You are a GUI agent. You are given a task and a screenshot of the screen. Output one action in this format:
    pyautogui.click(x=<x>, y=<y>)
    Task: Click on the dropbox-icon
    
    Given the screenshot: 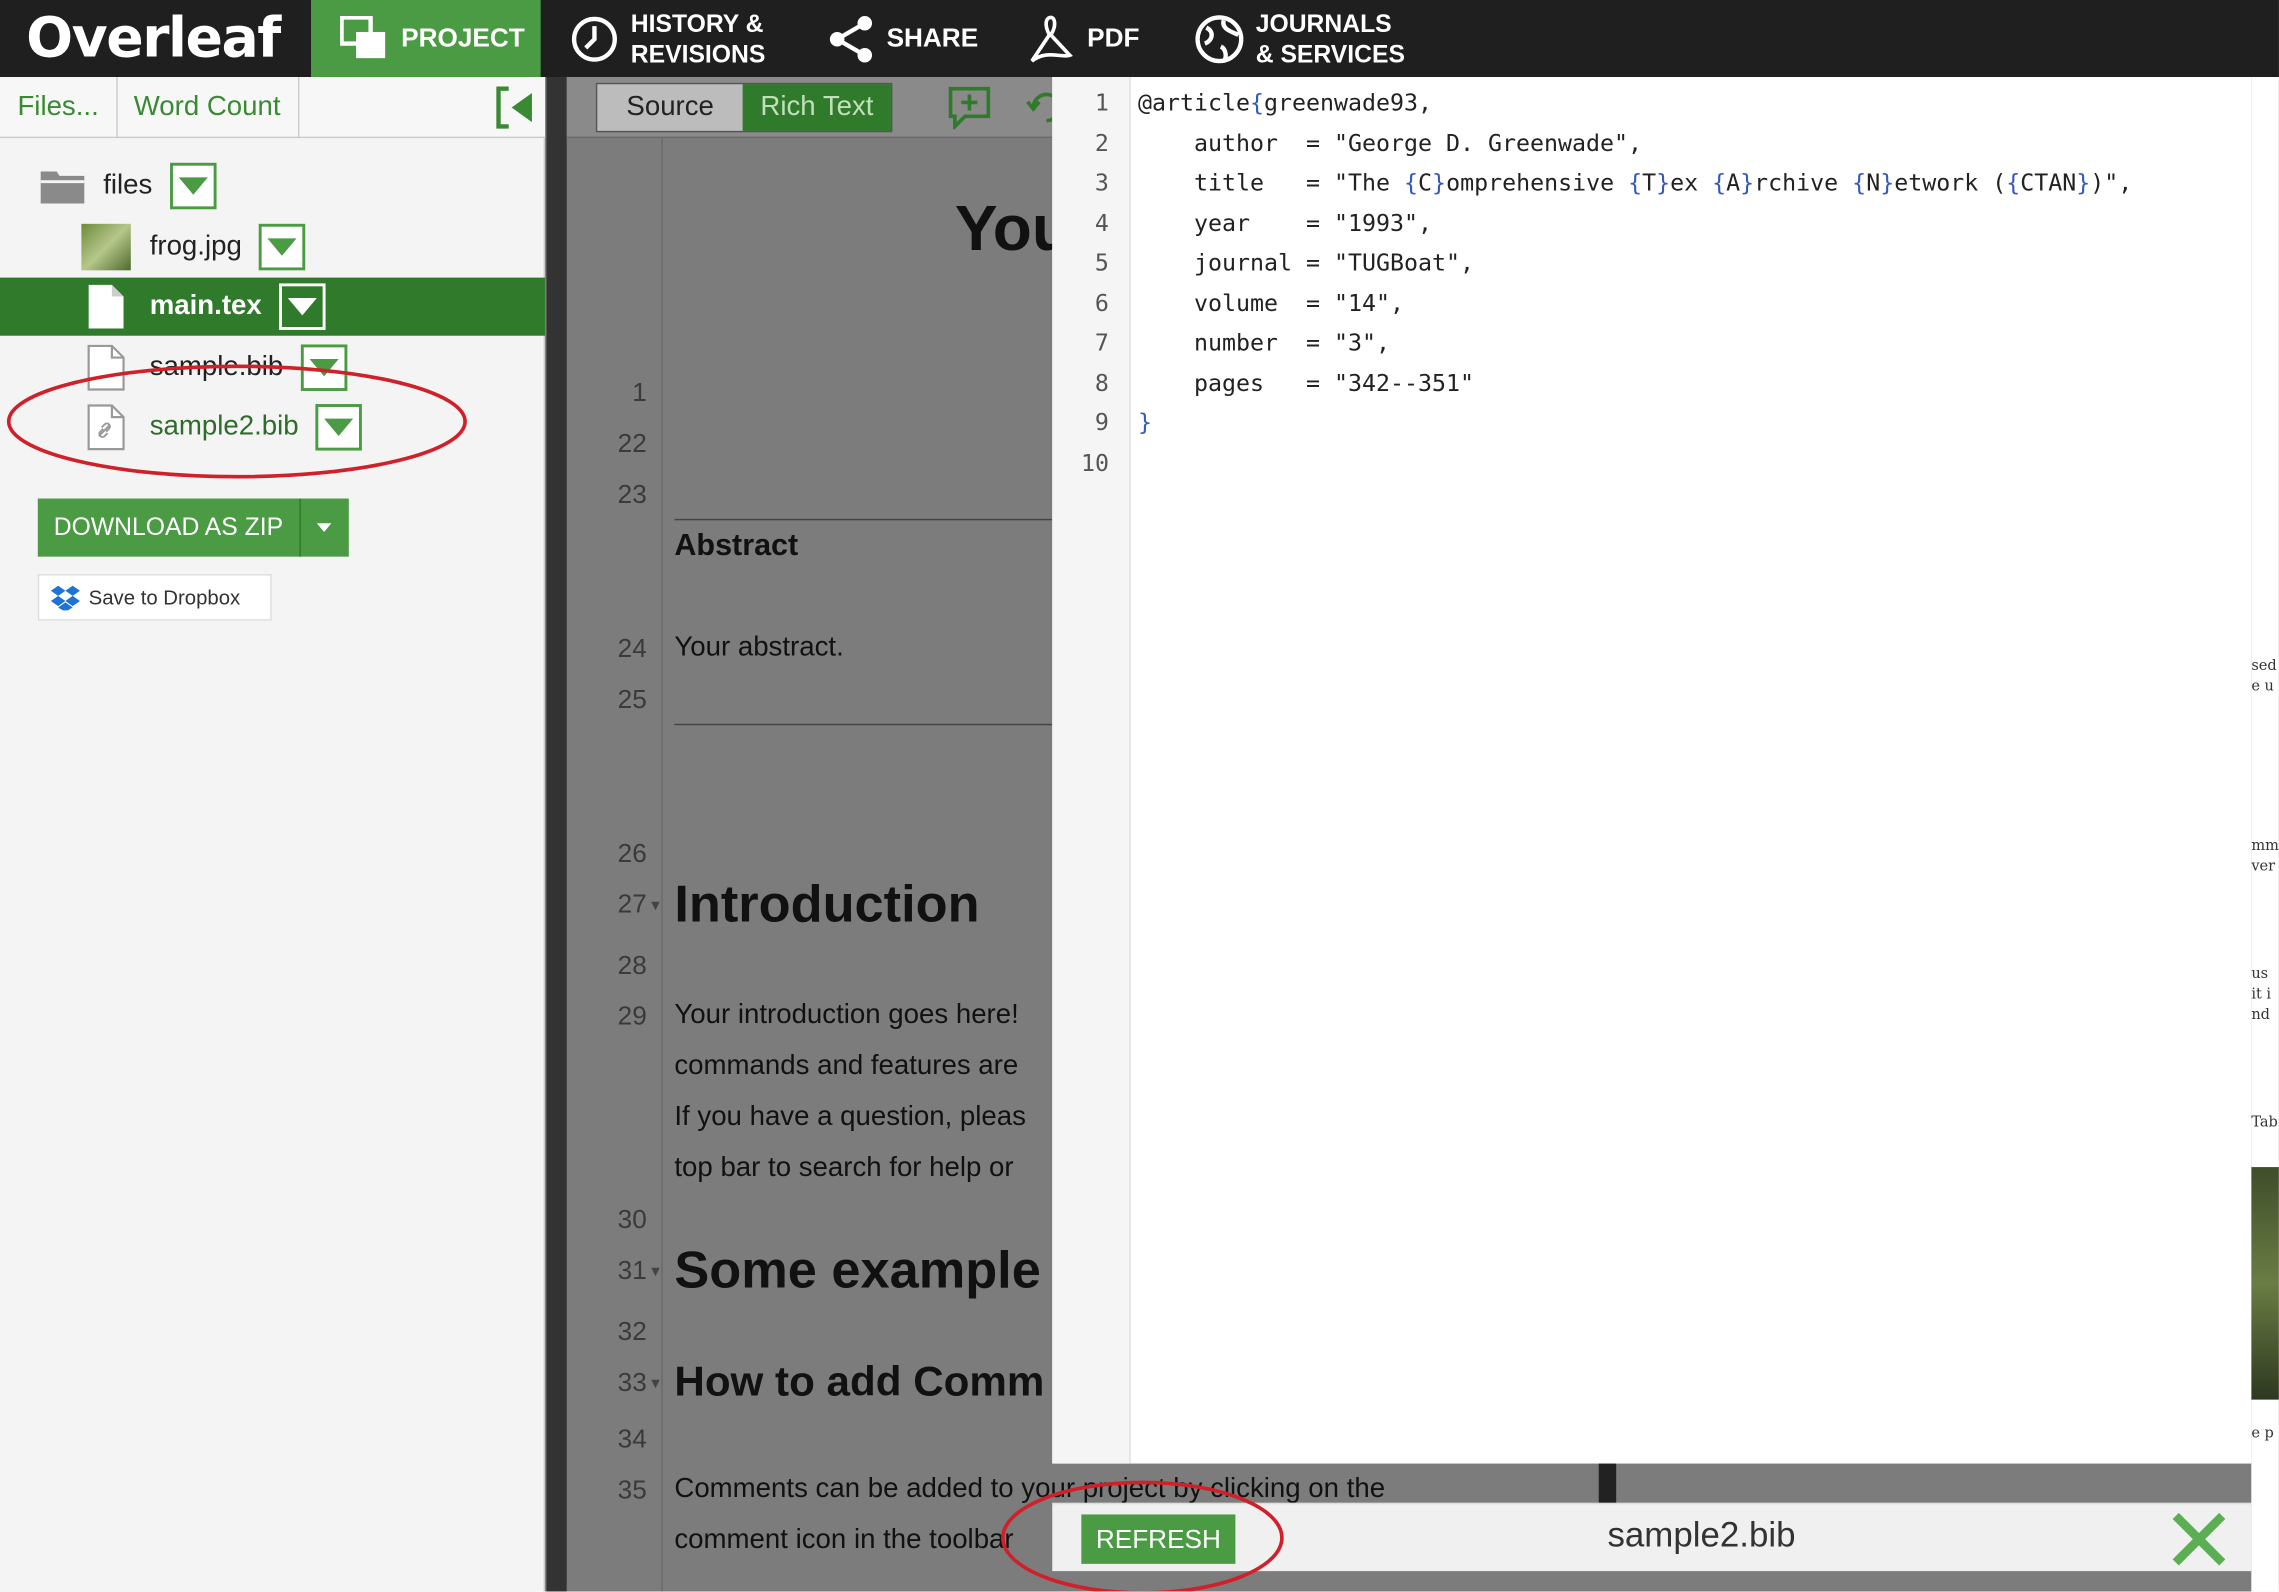 What is the action you would take?
    pyautogui.click(x=65, y=598)
    